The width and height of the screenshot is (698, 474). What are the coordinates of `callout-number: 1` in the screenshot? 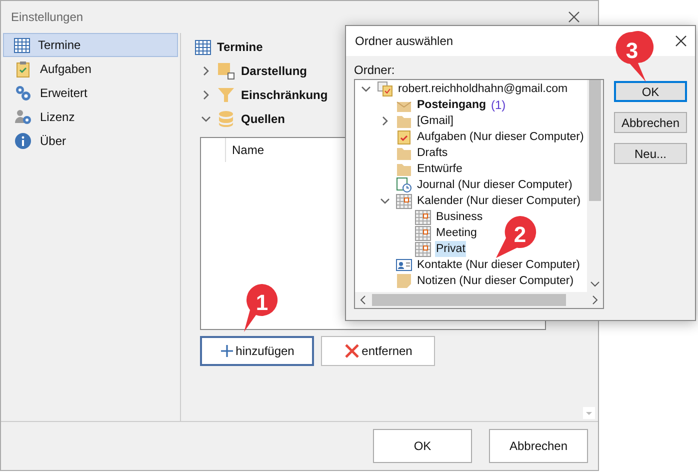 It's located at (262, 303).